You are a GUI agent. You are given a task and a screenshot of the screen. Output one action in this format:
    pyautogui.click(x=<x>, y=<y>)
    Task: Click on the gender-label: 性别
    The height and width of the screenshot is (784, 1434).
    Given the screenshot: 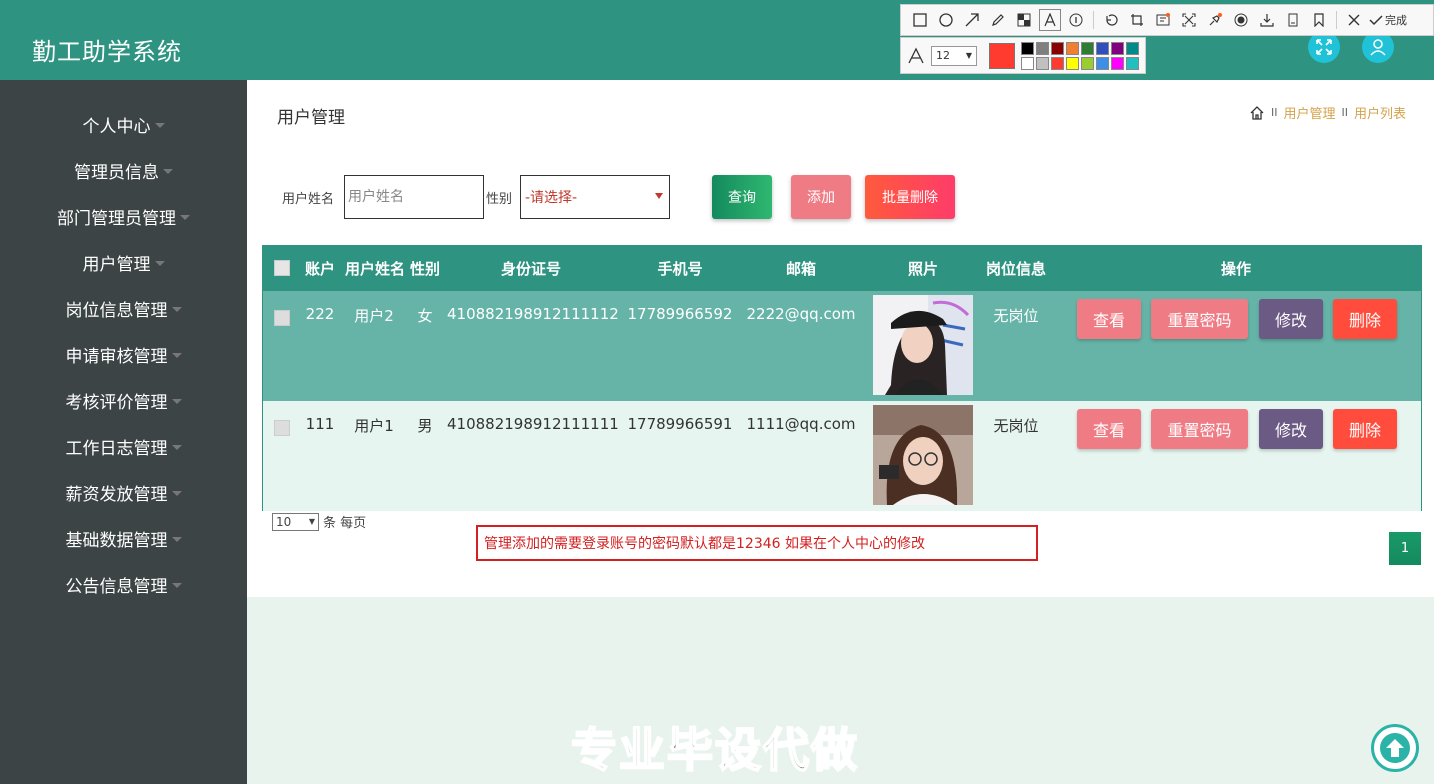 What is the action you would take?
    pyautogui.click(x=499, y=199)
    